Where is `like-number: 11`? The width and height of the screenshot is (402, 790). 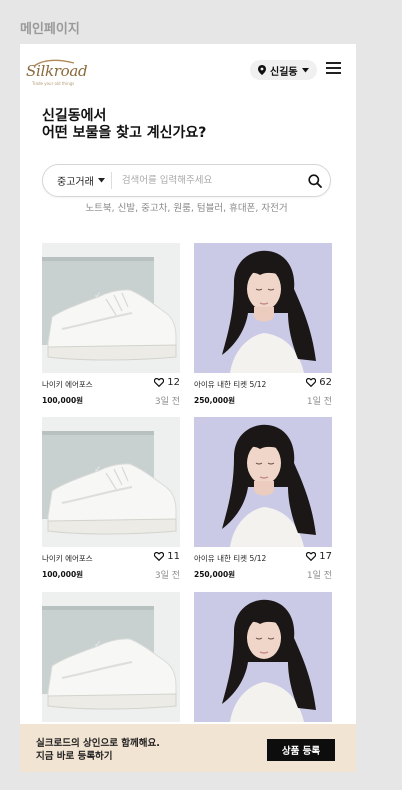
like-number: 11 is located at coordinates (173, 556).